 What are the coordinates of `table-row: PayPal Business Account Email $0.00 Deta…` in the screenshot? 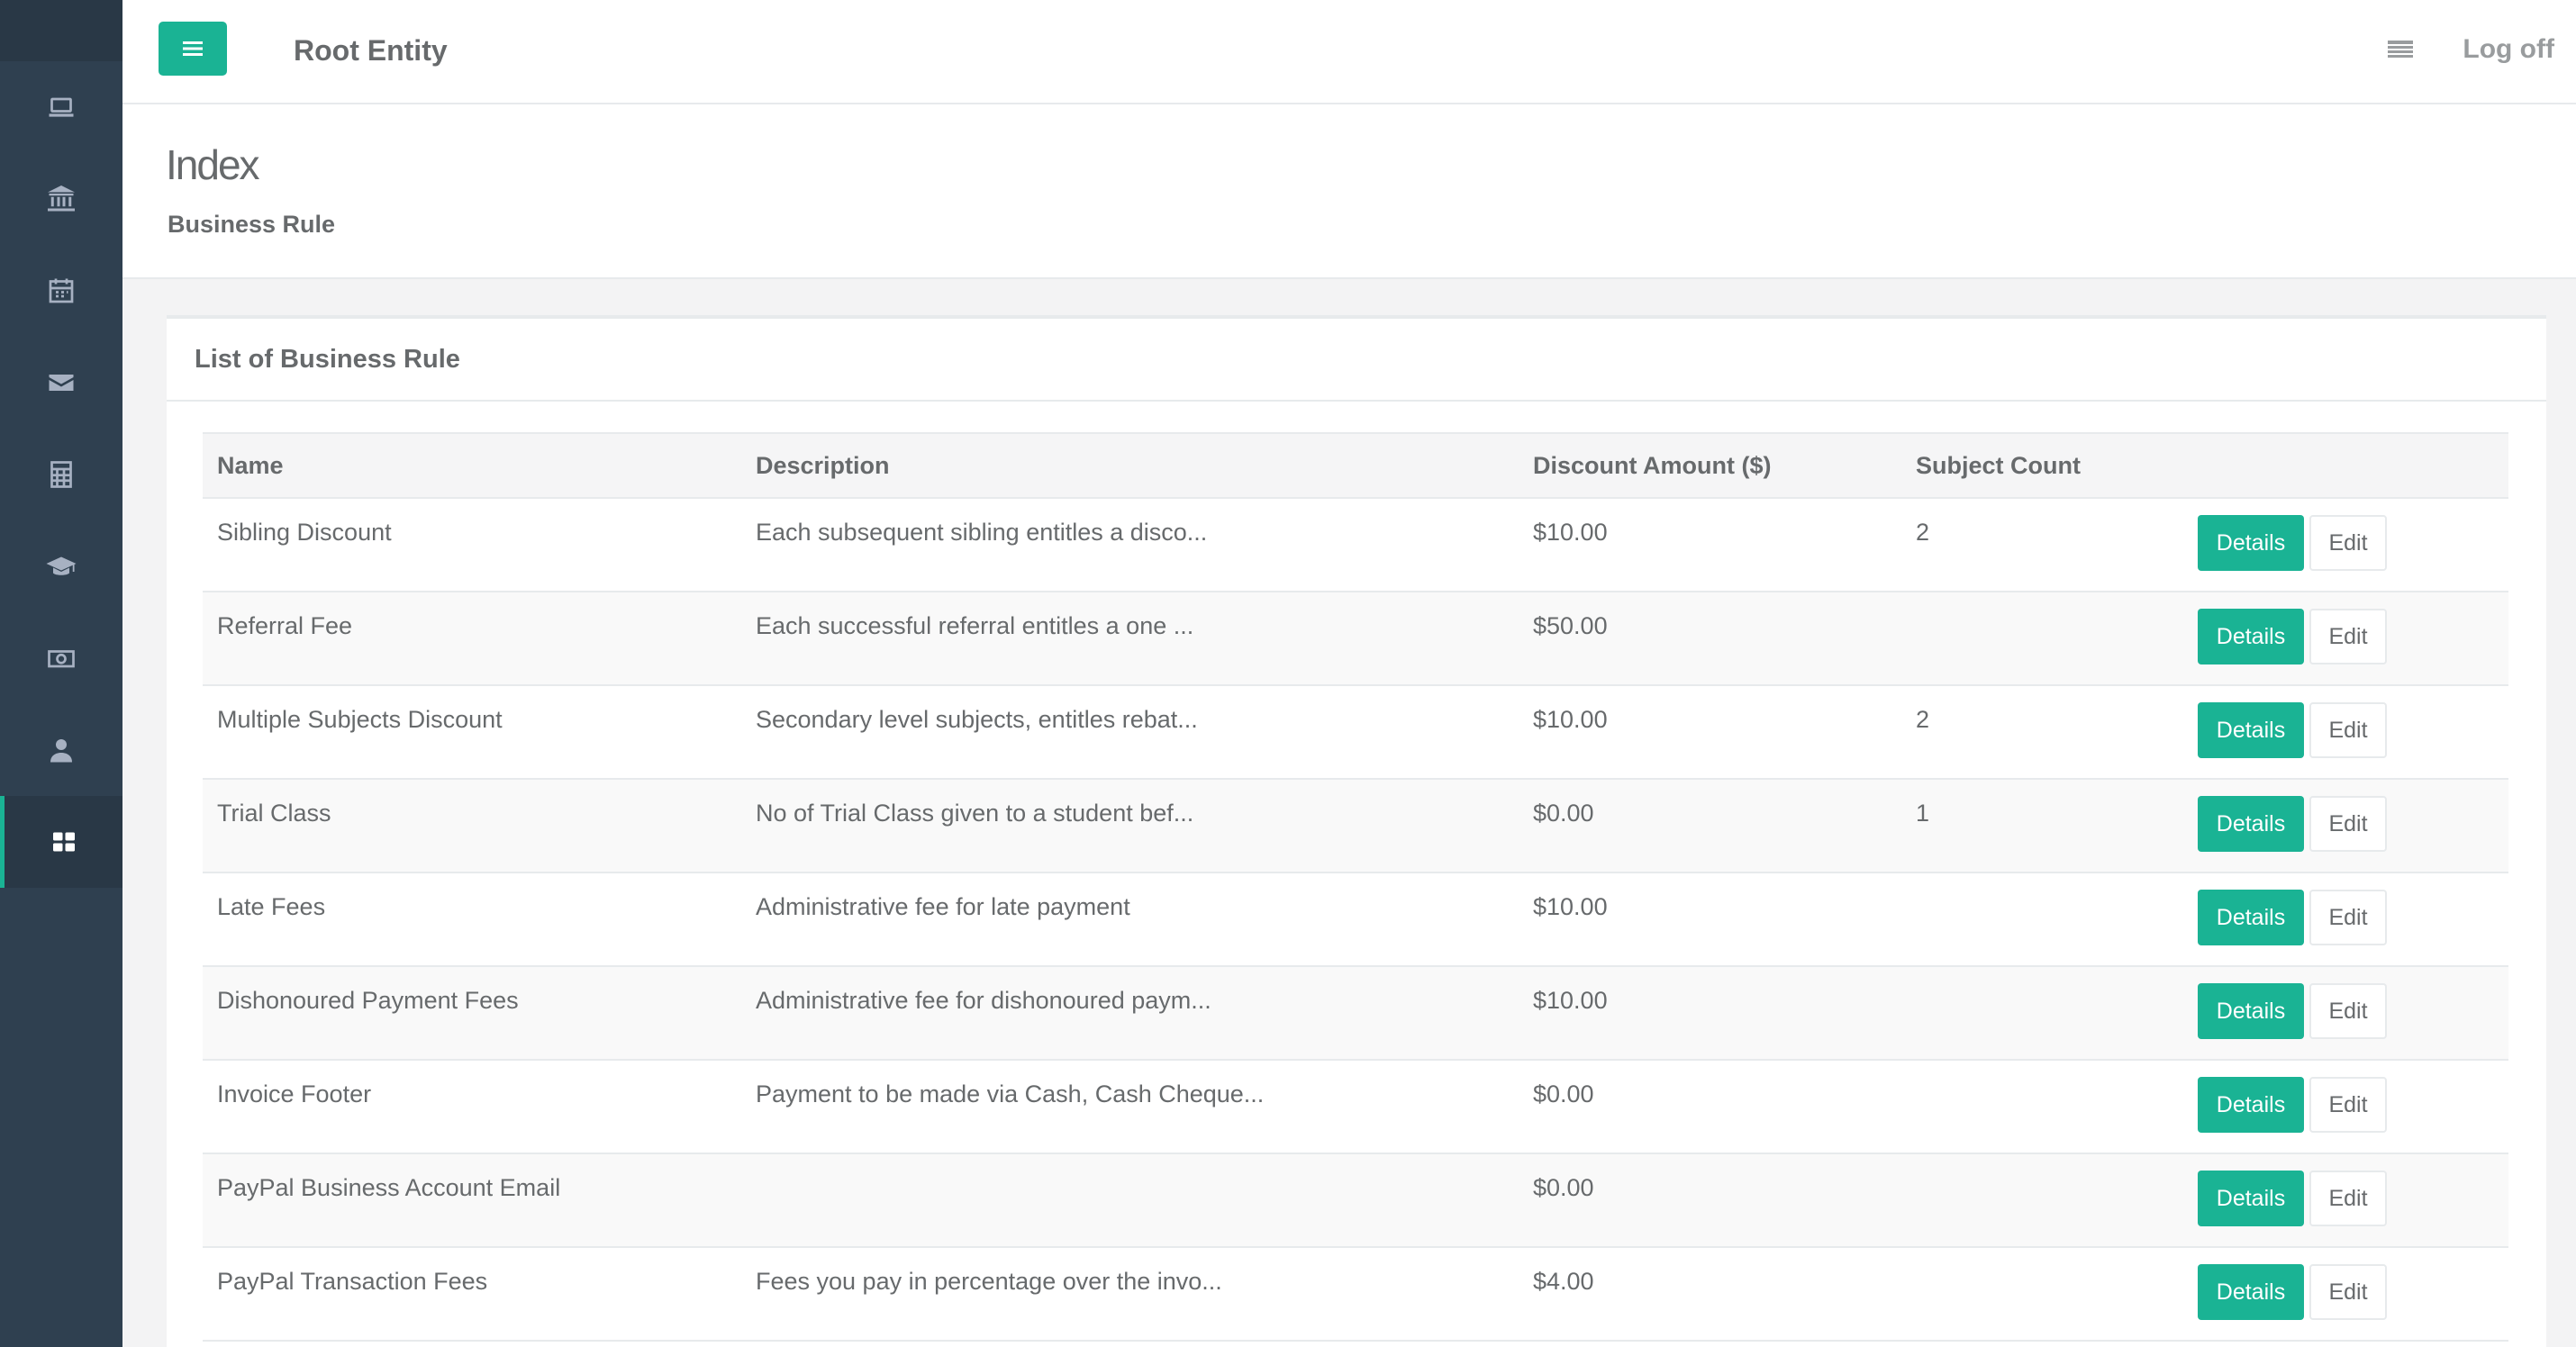 It's located at (1355, 1200).